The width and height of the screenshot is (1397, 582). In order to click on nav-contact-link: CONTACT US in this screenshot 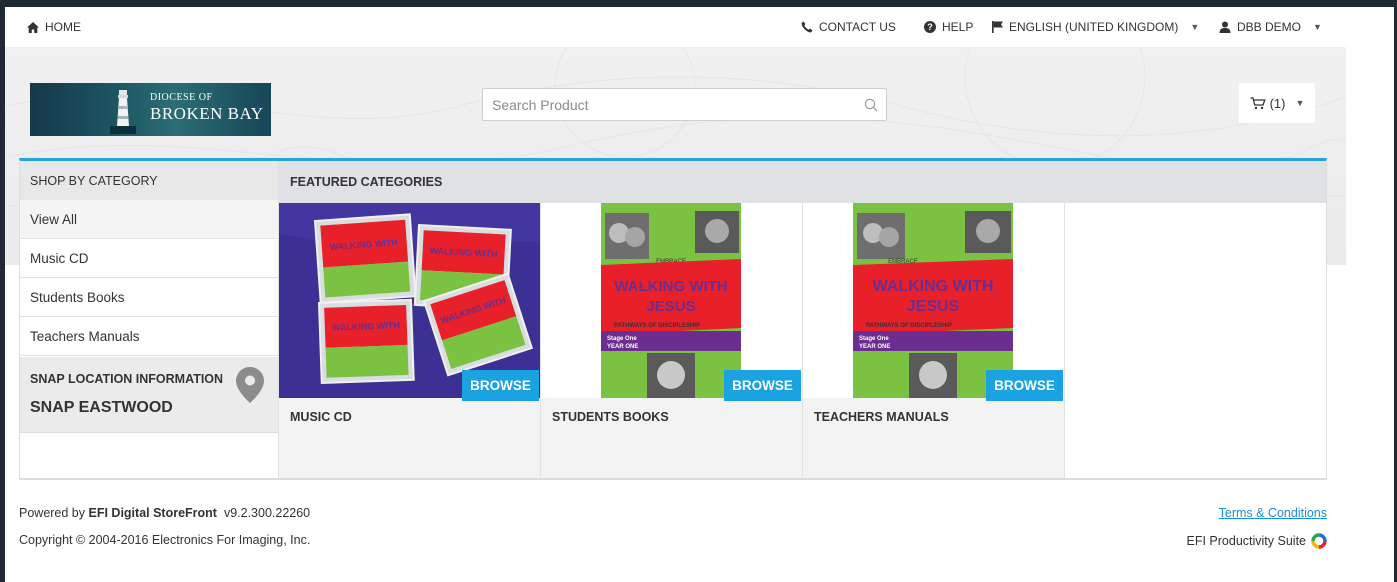, I will do `click(848, 27)`.